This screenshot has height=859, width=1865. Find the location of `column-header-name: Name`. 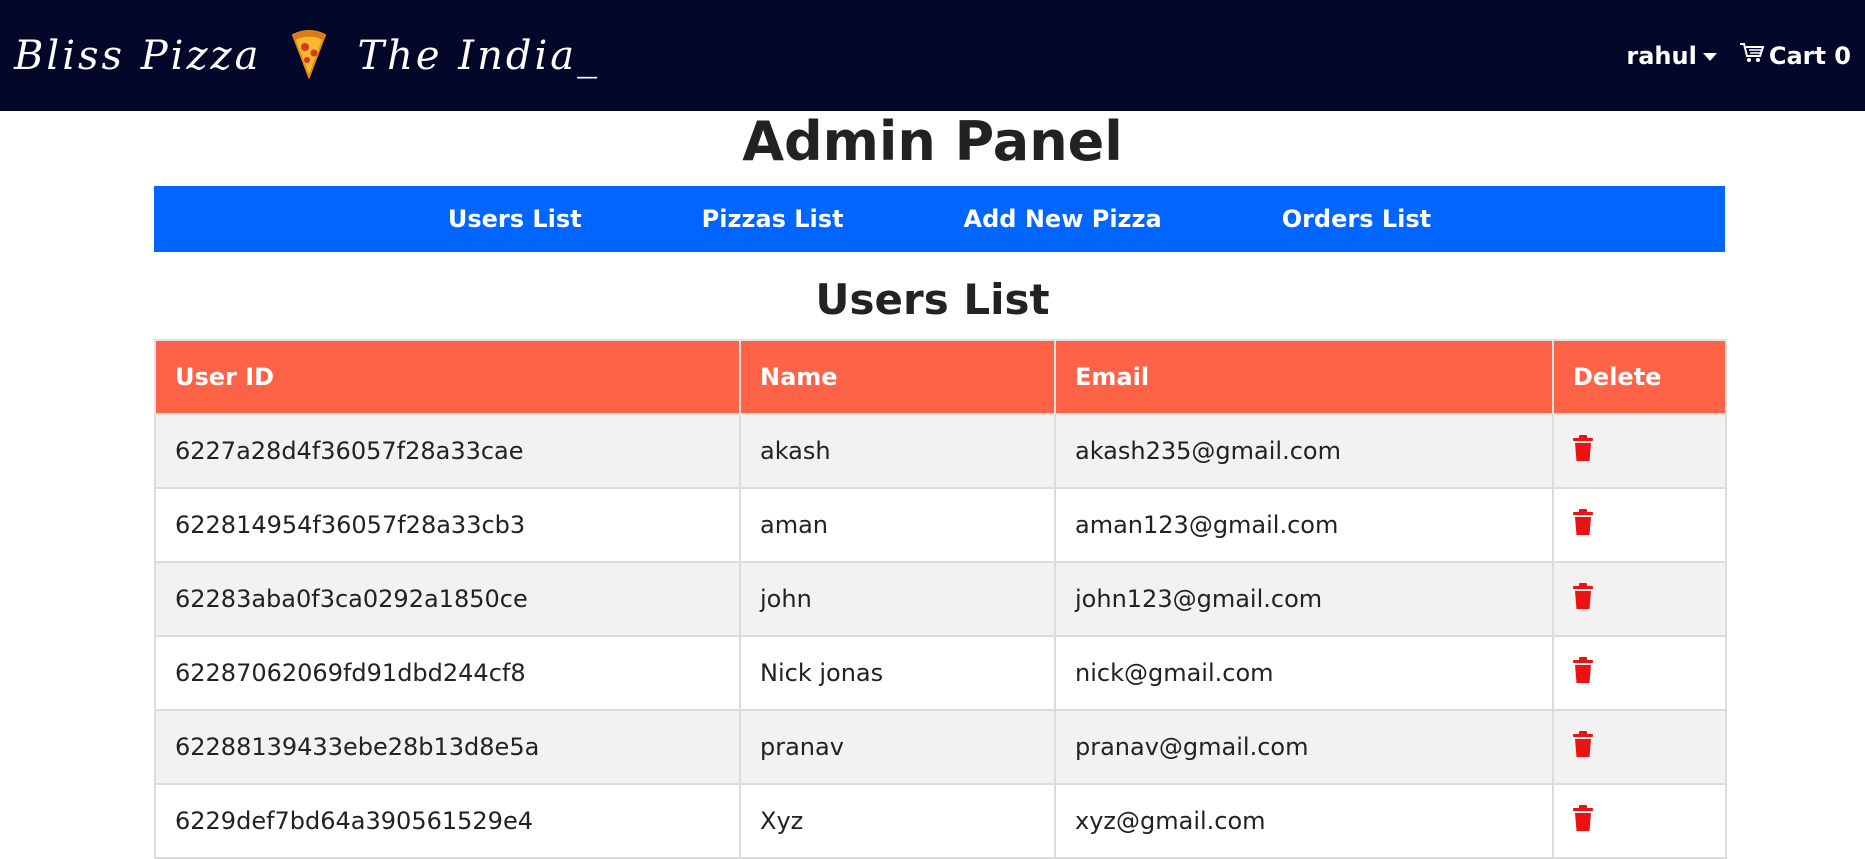

column-header-name: Name is located at coordinates (897, 377).